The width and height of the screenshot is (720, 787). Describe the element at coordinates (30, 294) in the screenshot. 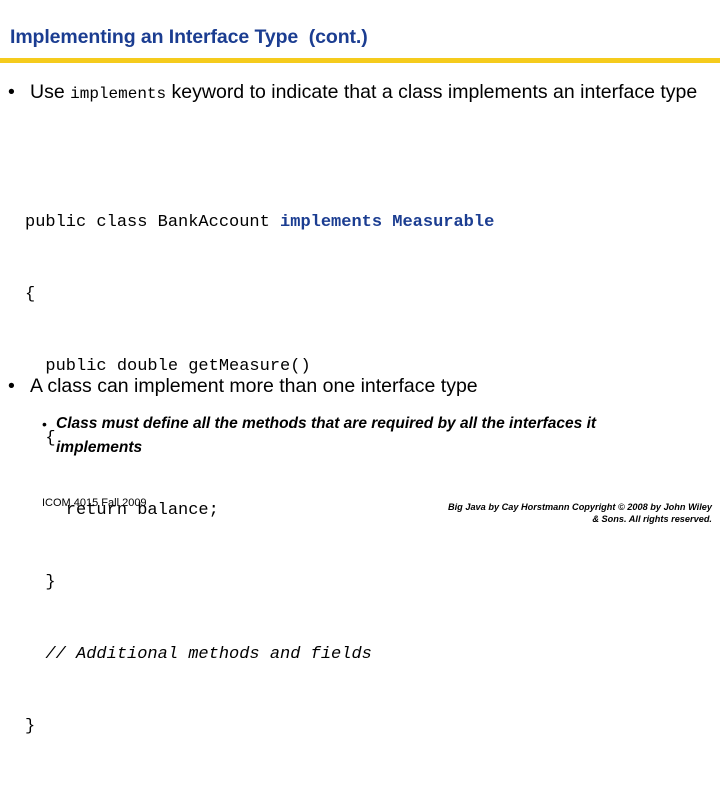

I see `code-line-2: {` at that location.